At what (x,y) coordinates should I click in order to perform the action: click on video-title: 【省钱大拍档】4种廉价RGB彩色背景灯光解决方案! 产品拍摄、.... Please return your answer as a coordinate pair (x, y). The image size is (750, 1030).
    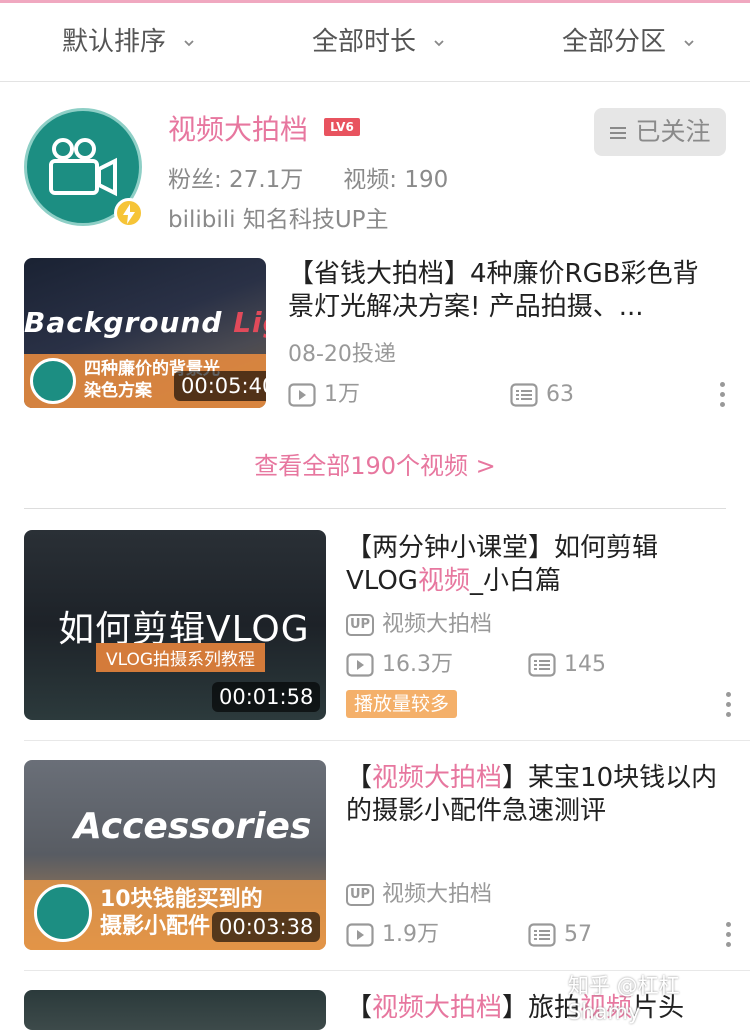
    Looking at the image, I should click on (503, 291).